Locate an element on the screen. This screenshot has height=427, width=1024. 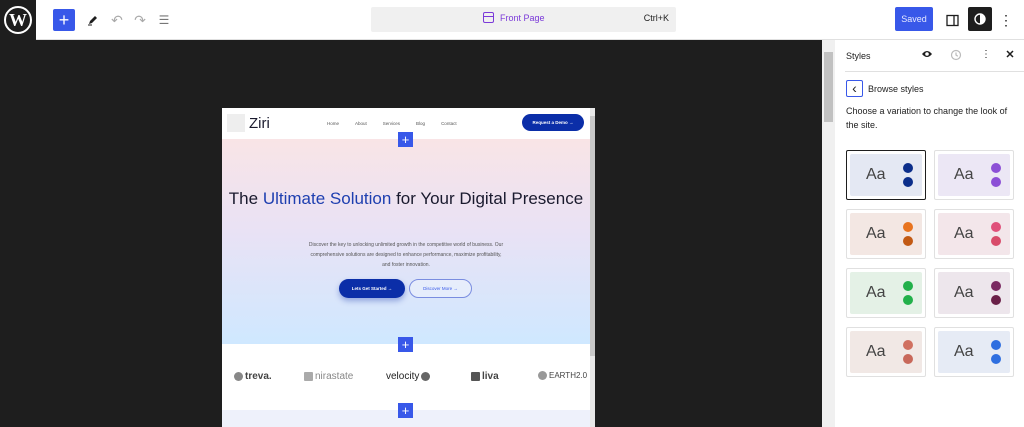
client-logos-section: treva. nirastate velocity liva EARTH2.0 is located at coordinates (406, 377).